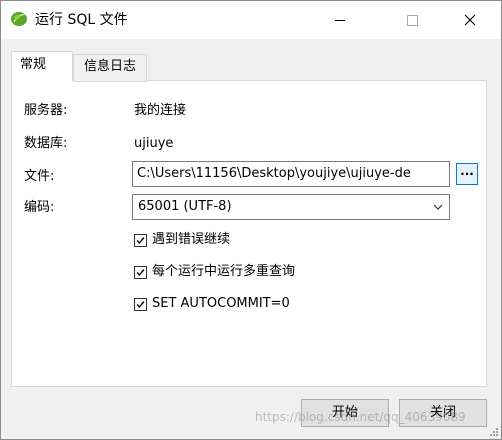  Describe the element at coordinates (438, 207) in the screenshot. I see `chevron-down-icon` at that location.